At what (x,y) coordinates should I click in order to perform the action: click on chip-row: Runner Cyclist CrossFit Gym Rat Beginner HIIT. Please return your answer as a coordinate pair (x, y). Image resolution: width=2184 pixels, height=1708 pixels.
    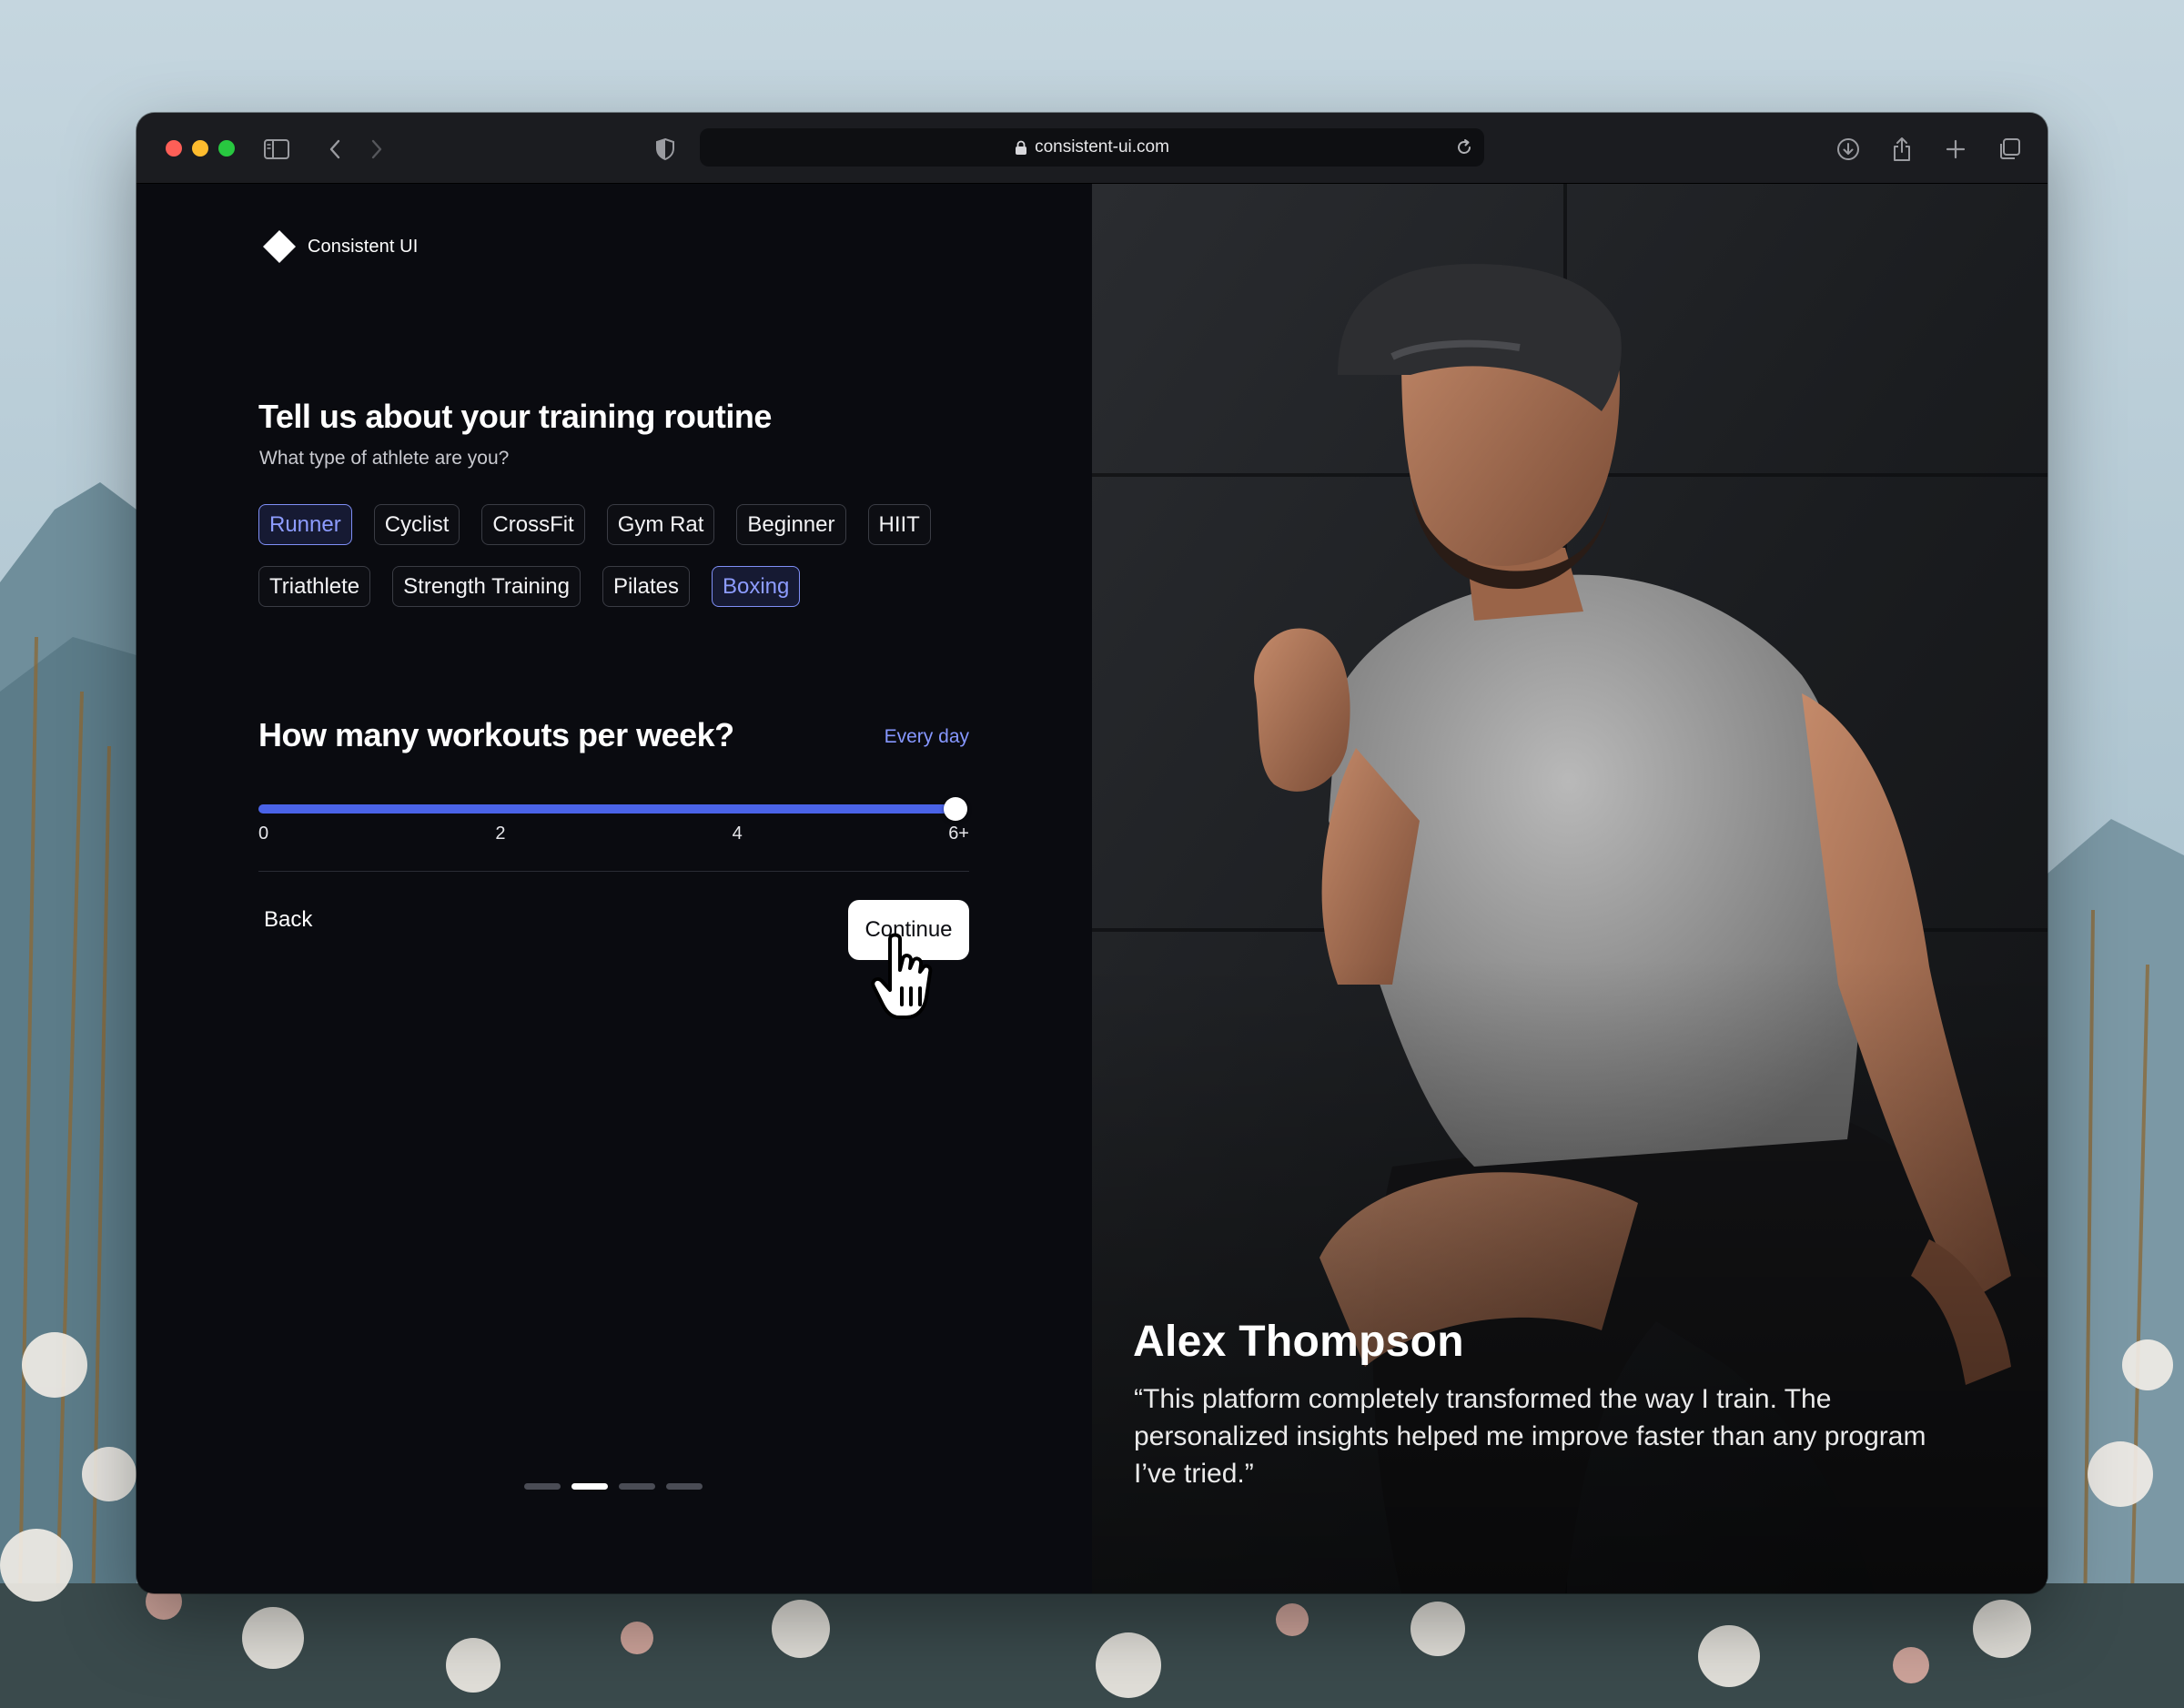
    Looking at the image, I should click on (622, 524).